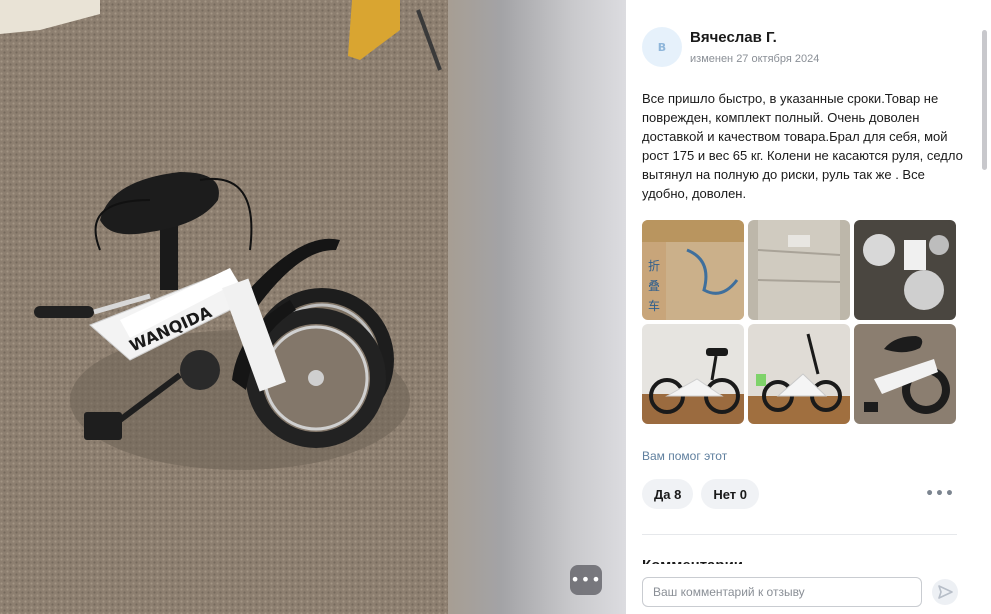 Image resolution: width=991 pixels, height=614 pixels. I want to click on svg-text: 折, so click(654, 265).